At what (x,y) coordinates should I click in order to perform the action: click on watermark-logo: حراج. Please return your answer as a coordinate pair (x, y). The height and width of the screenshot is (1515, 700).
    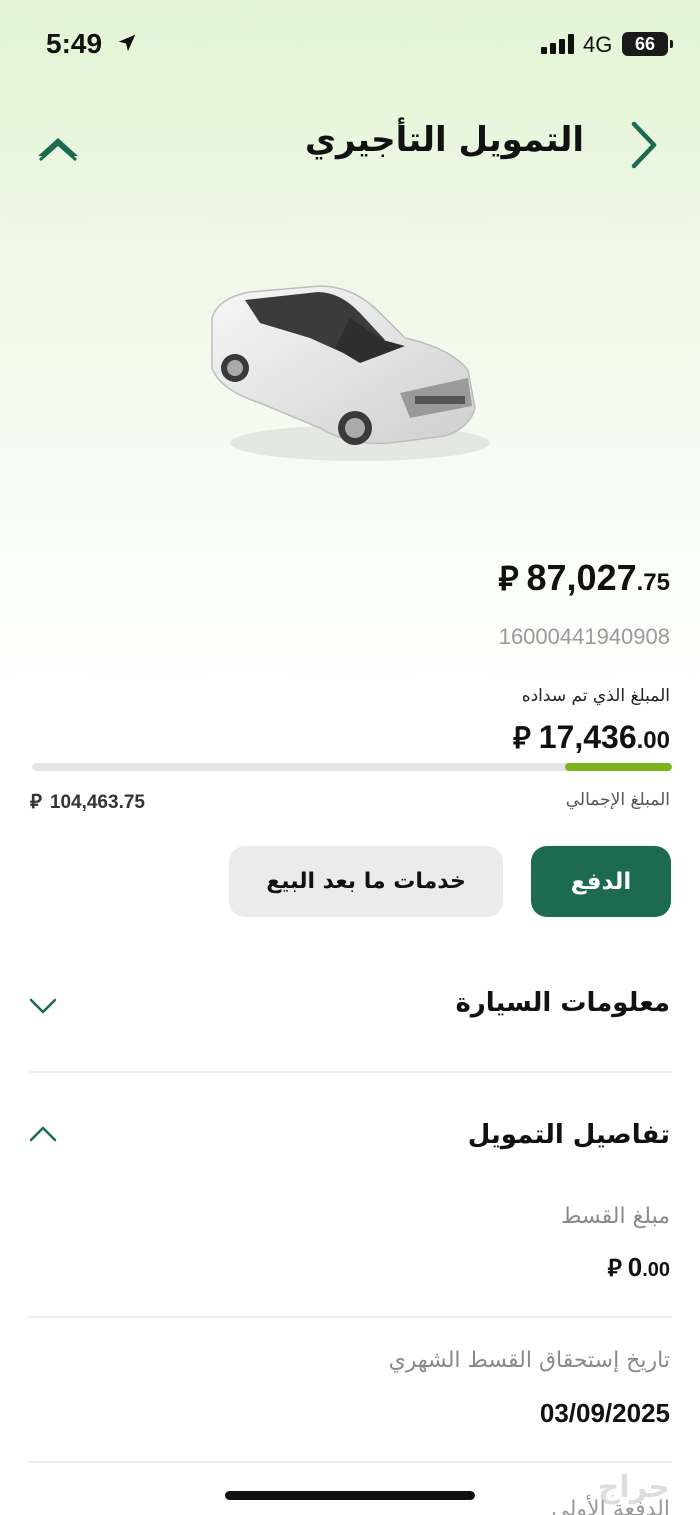
    Looking at the image, I should click on (633, 1487).